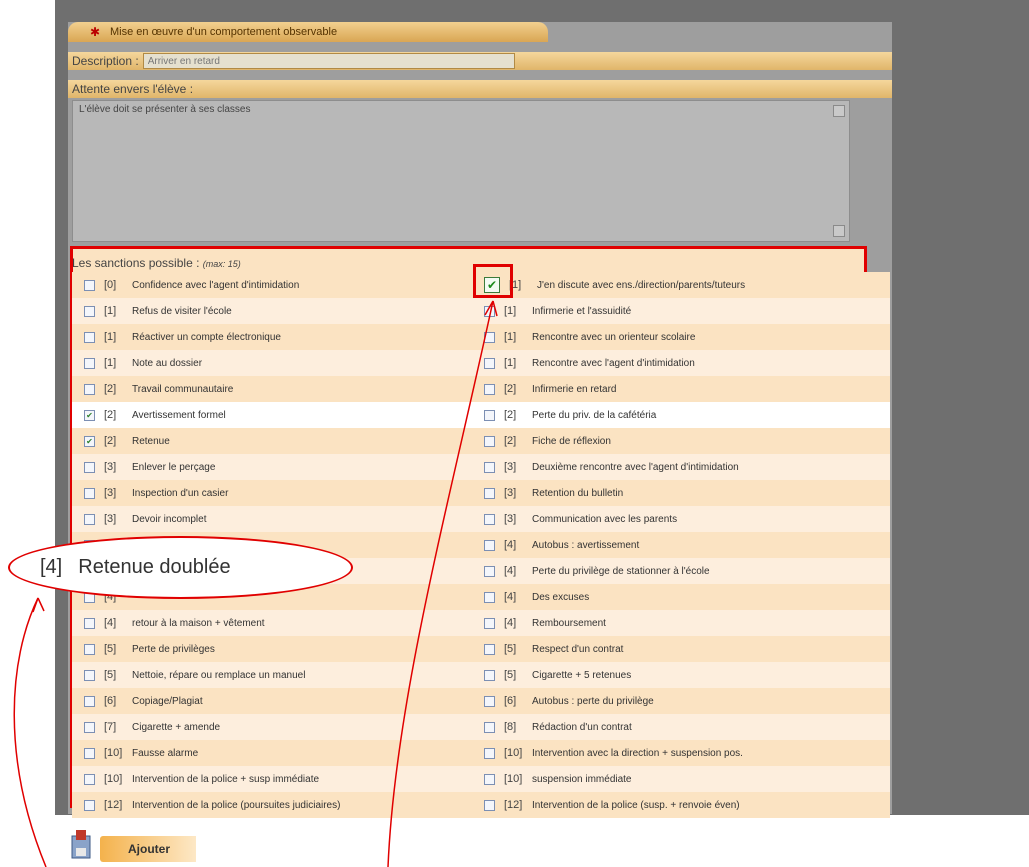 This screenshot has width=1029, height=867. Describe the element at coordinates (594, 415) in the screenshot. I see `sanction-label: Perte du priv. de la cafétéria` at that location.